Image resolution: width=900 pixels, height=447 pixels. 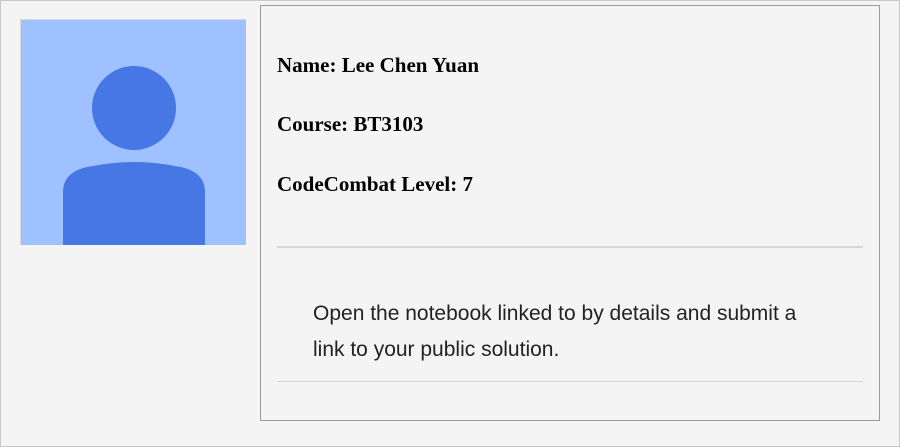 I want to click on person-placeholder-icon, so click(x=134, y=155).